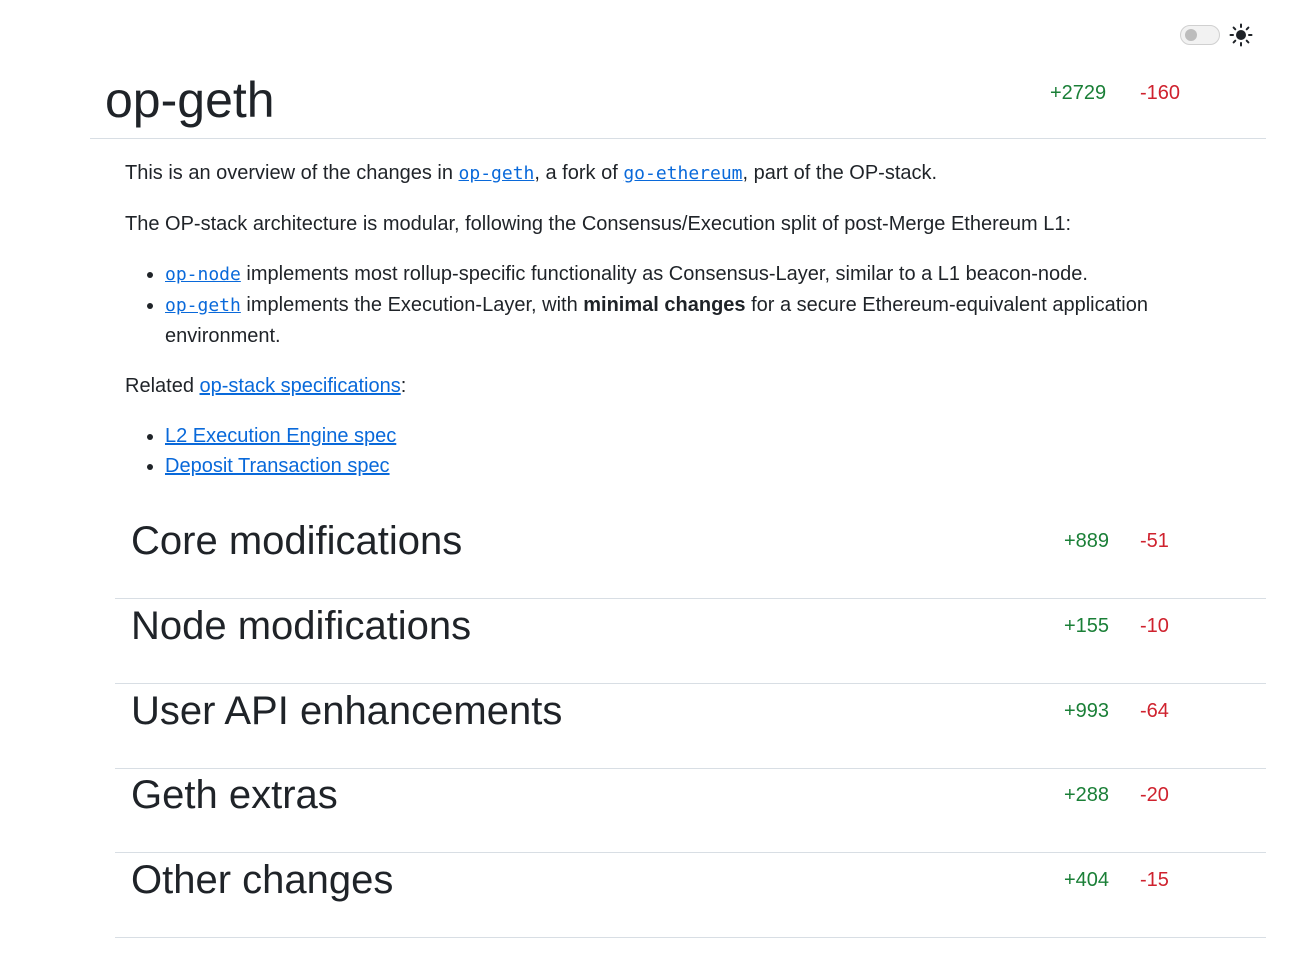 Image resolution: width=1292 pixels, height=953 pixels. Describe the element at coordinates (1086, 880) in the screenshot. I see `section-additions: +404` at that location.